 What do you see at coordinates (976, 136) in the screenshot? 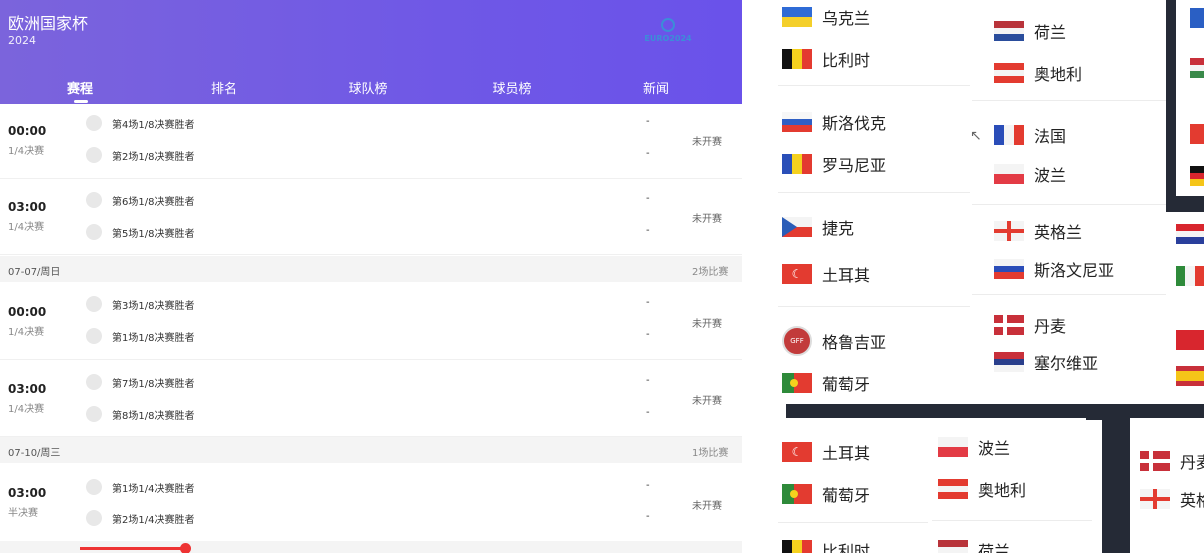
I see `mouse-cursor-icon: ↖` at bounding box center [976, 136].